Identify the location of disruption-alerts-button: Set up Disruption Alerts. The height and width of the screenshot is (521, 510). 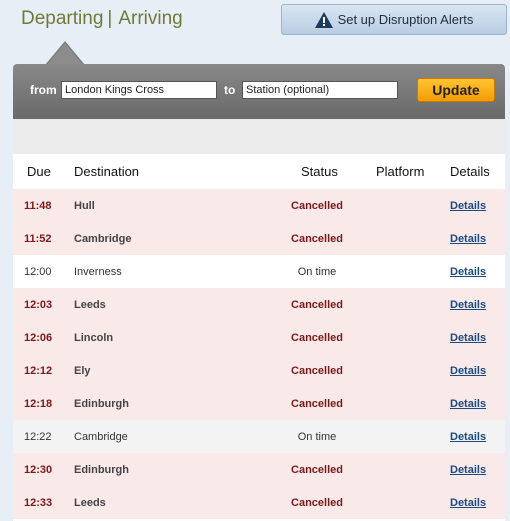
(394, 19).